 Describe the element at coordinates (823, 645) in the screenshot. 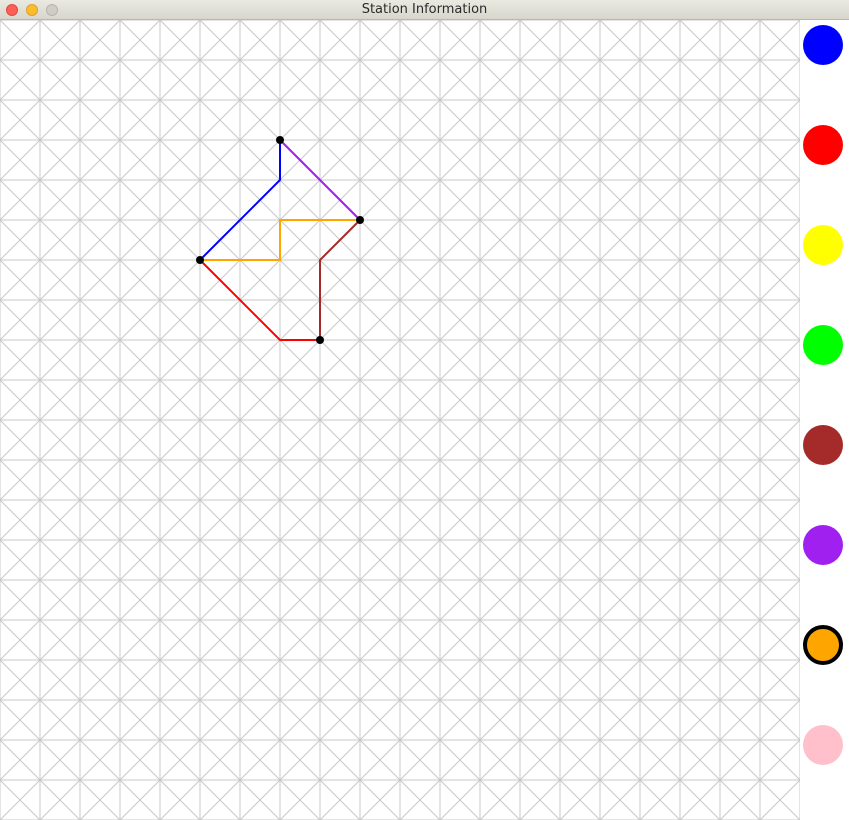

I see `color-swatch-orange` at that location.